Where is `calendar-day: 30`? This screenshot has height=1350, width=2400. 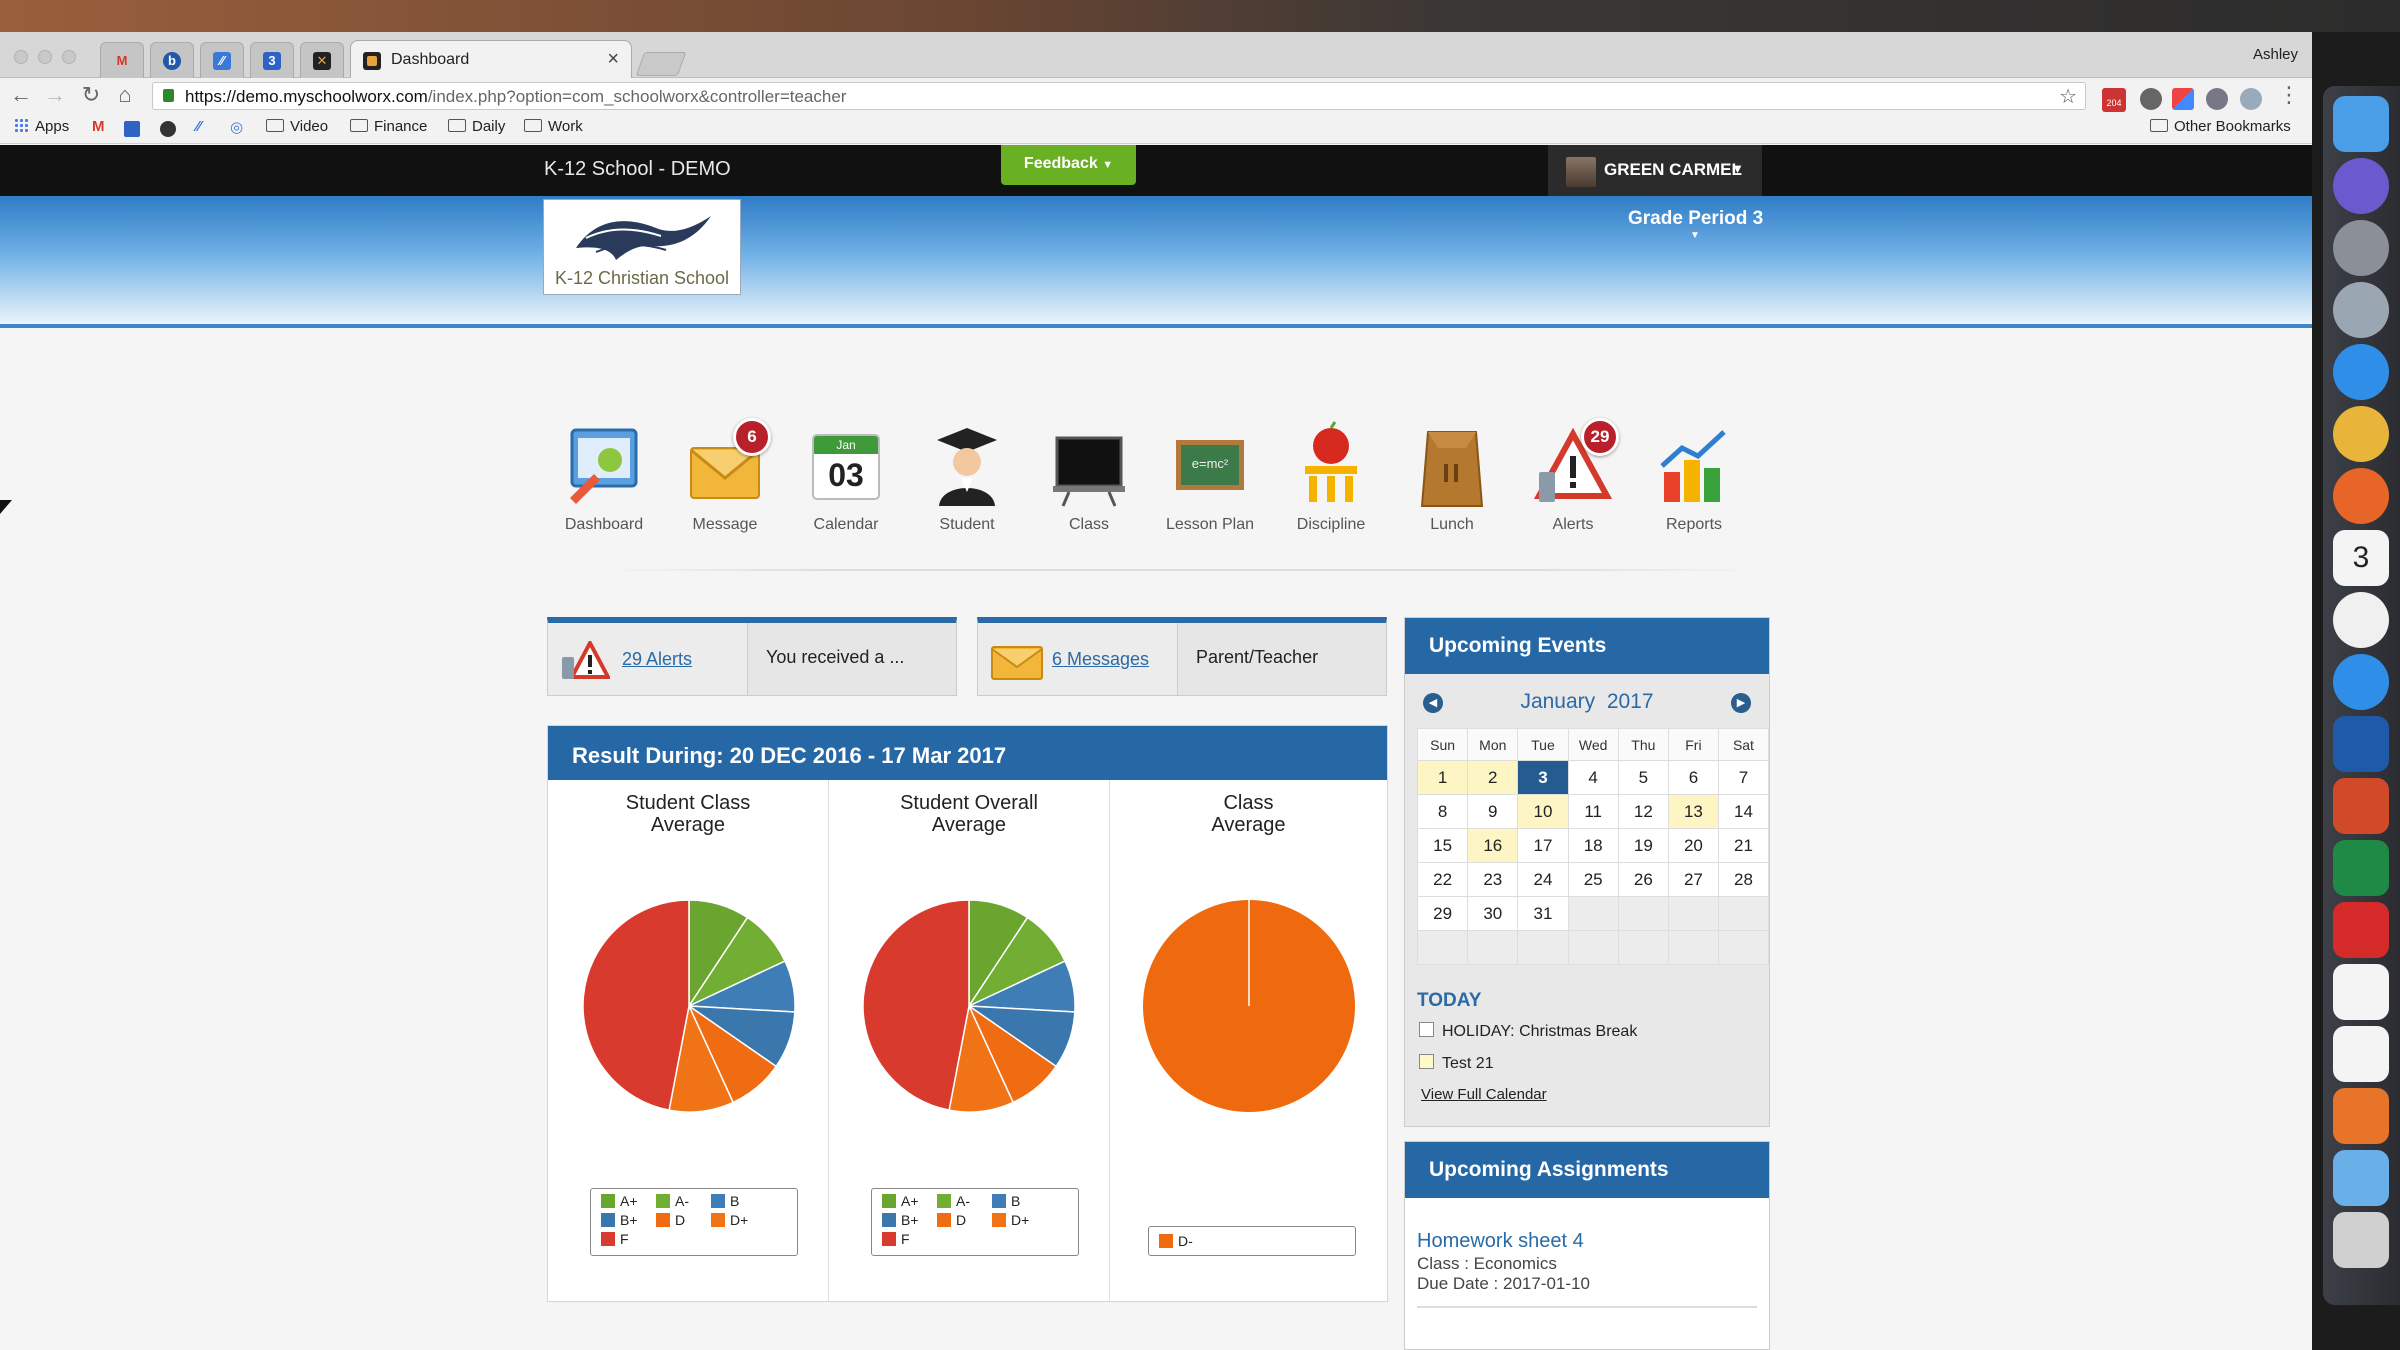
calendar-day: 30 is located at coordinates (1493, 913).